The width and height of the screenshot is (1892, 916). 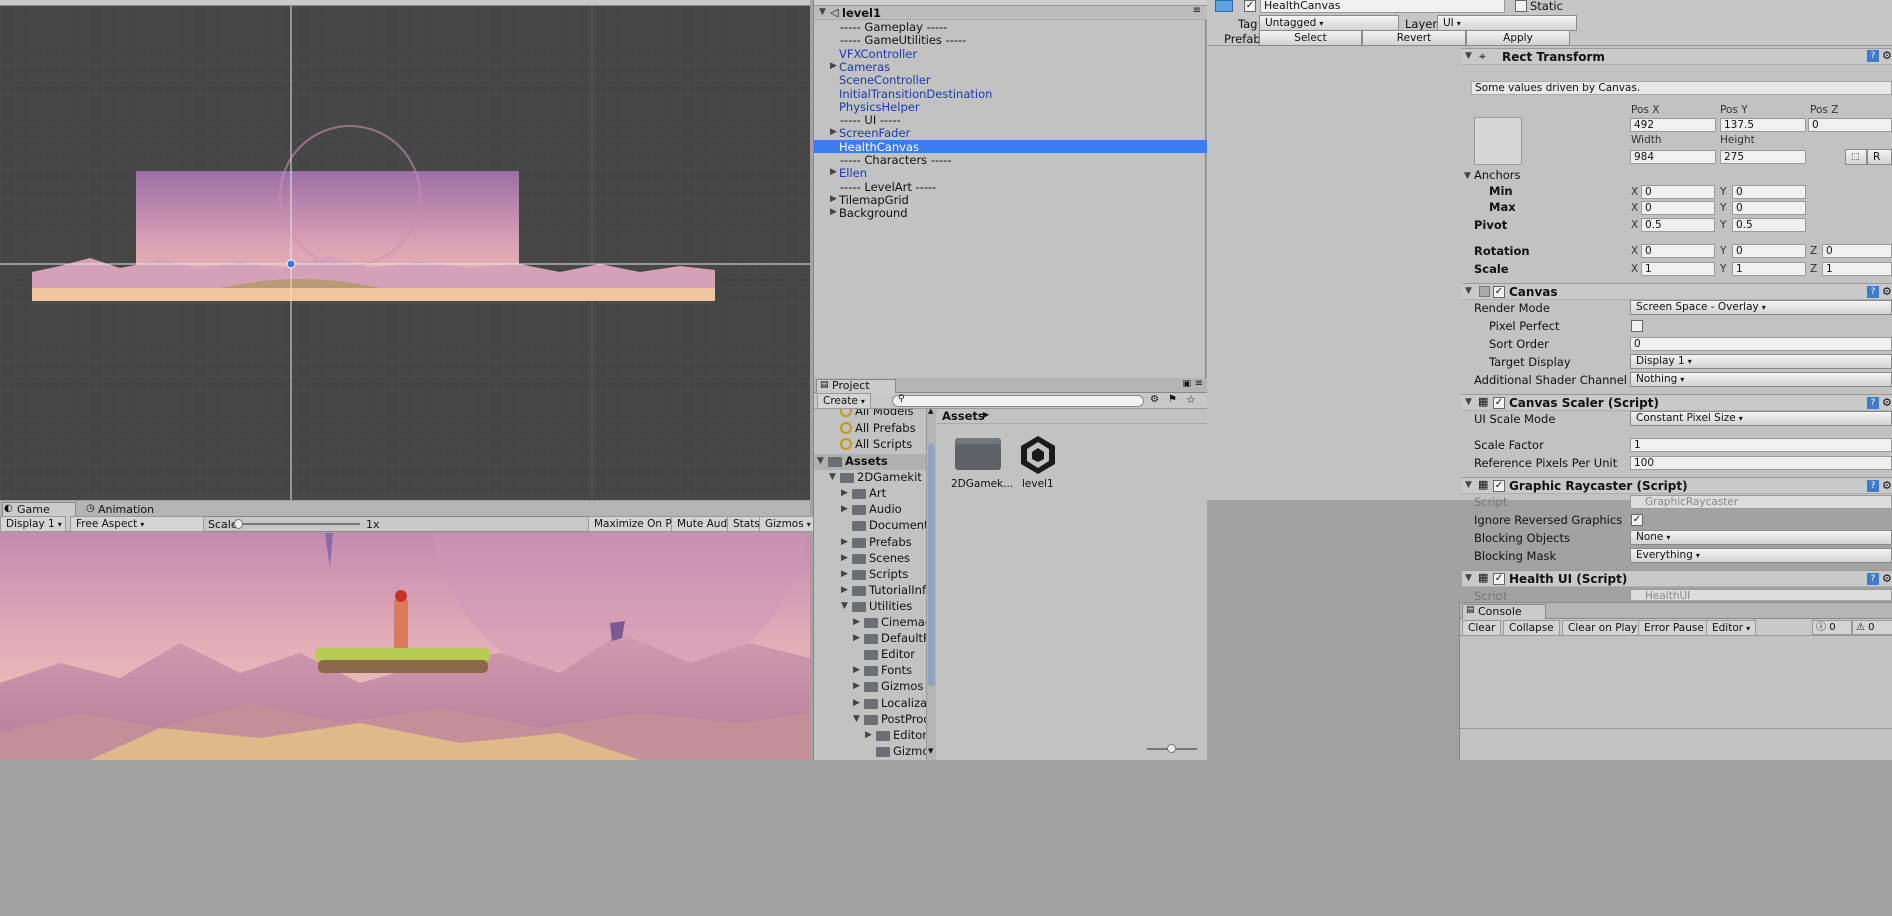 I want to click on active-checkbox: ✓, so click(x=1250, y=6).